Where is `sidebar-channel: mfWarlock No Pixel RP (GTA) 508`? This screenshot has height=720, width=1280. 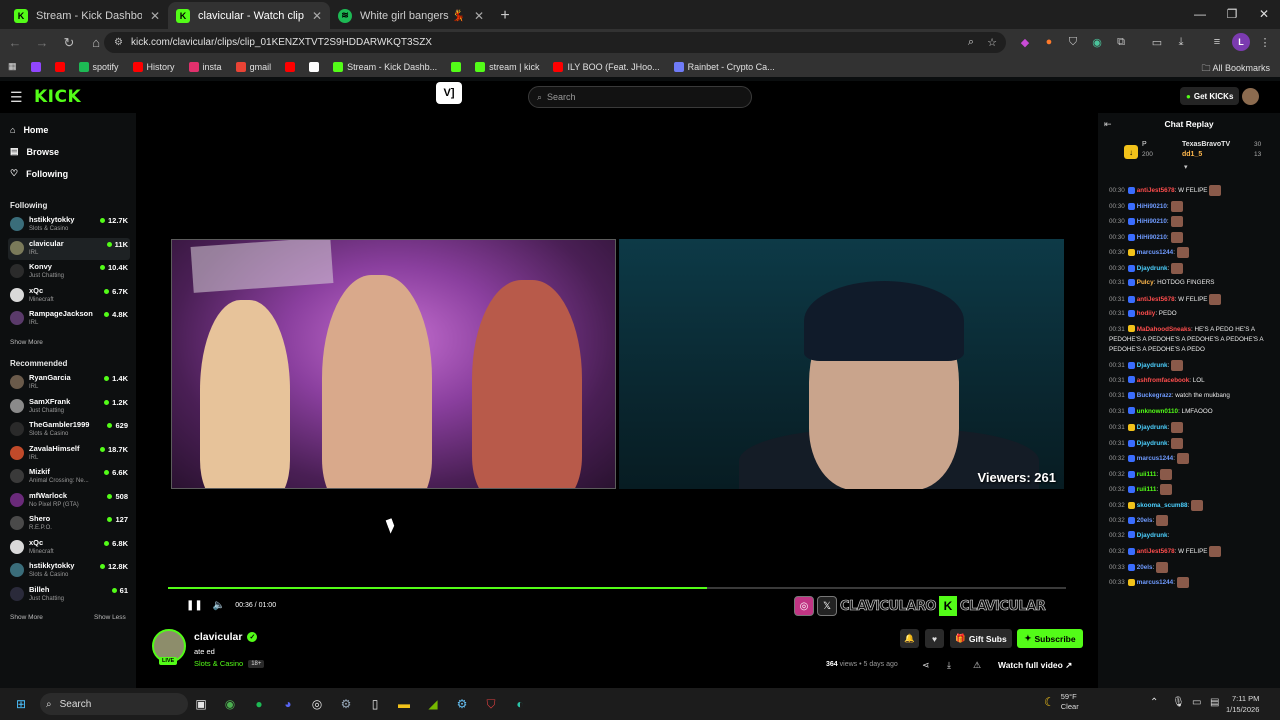 sidebar-channel: mfWarlock No Pixel RP (GTA) 508 is located at coordinates (69, 501).